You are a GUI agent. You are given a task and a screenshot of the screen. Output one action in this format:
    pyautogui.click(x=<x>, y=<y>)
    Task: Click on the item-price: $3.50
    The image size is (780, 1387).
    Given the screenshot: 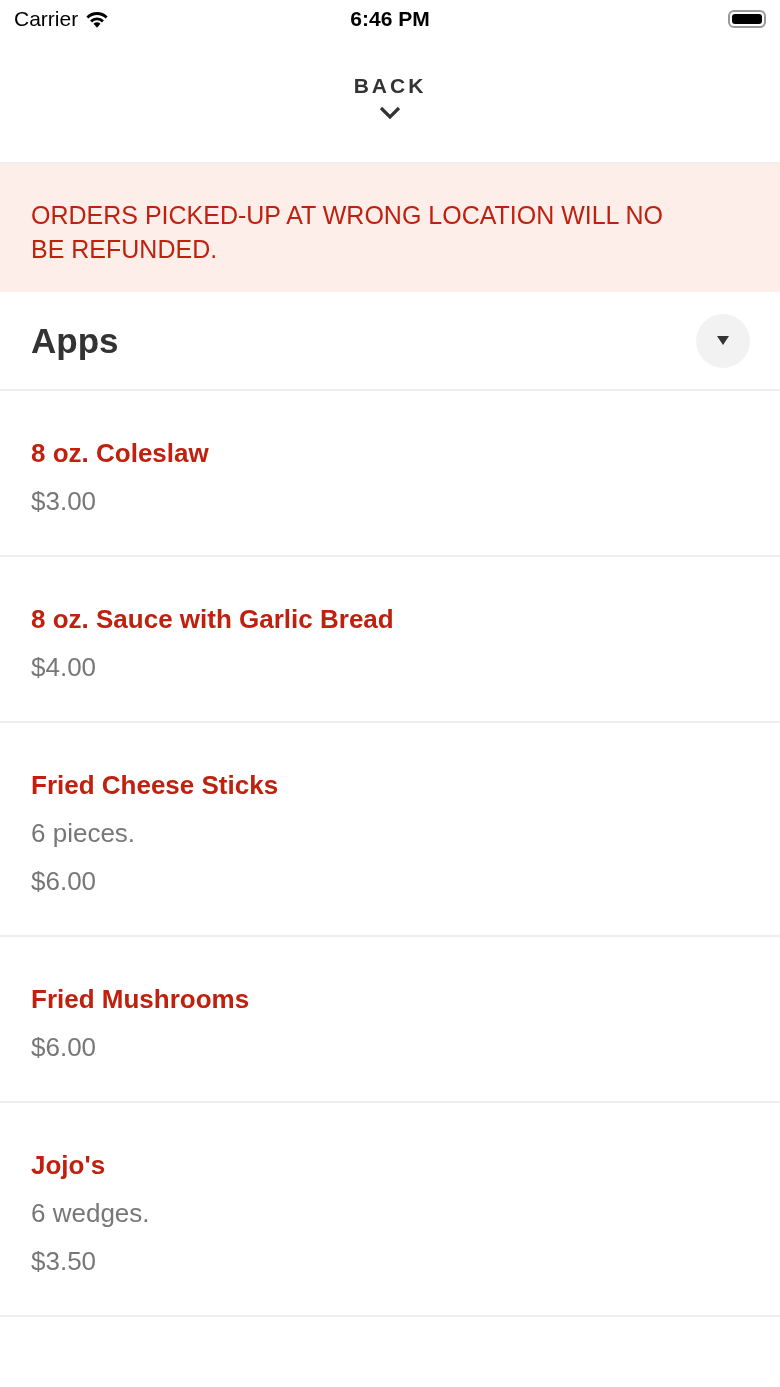 What is the action you would take?
    pyautogui.click(x=64, y=1261)
    